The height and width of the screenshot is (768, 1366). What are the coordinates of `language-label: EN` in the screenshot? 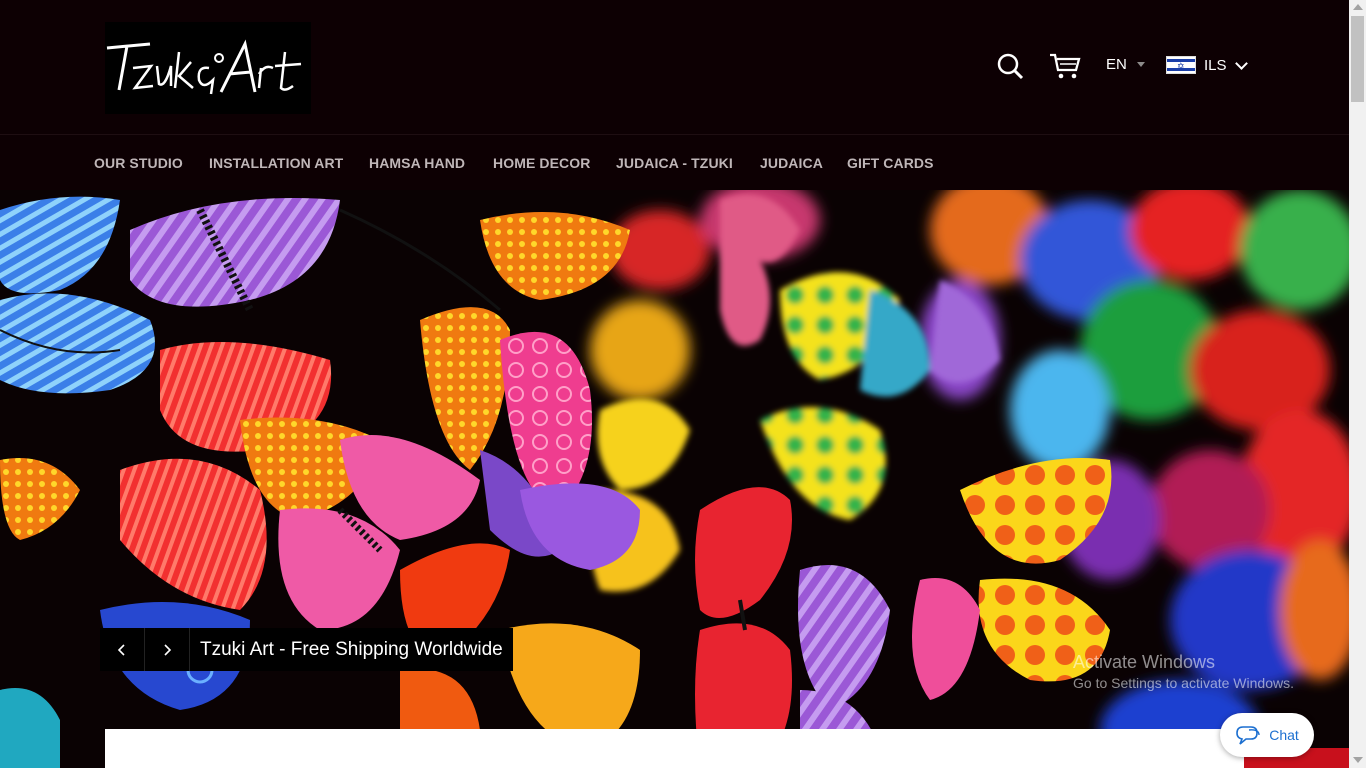 It's located at (1116, 64).